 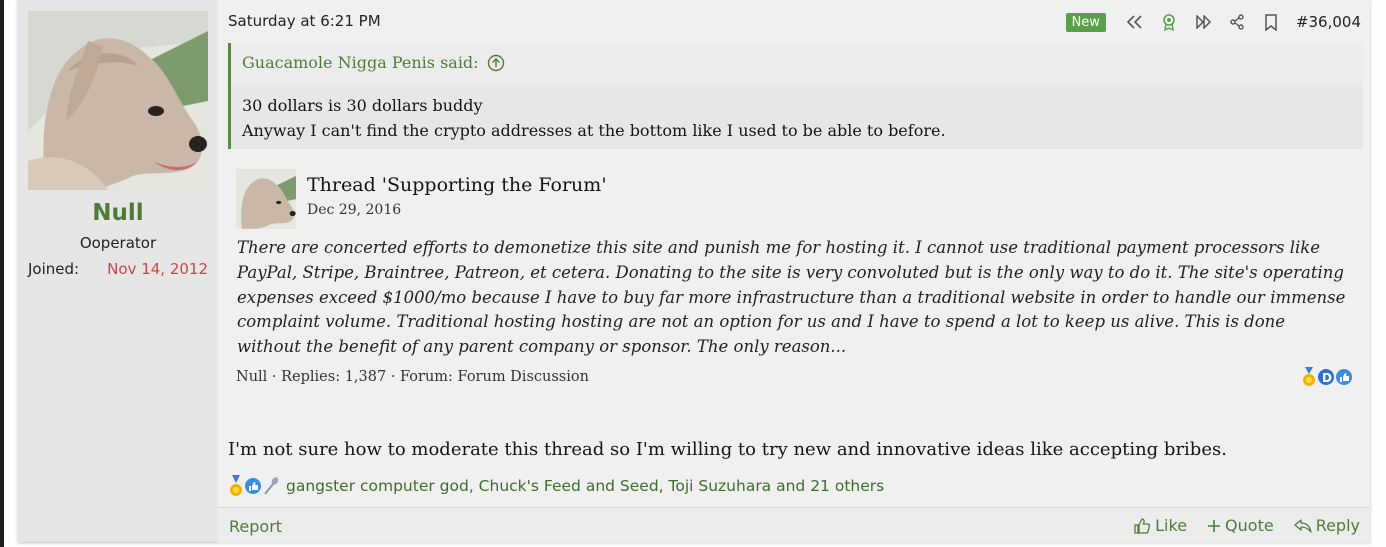 What do you see at coordinates (362, 105) in the screenshot?
I see `quote-line: 30 dollars is 30 dollars buddy` at bounding box center [362, 105].